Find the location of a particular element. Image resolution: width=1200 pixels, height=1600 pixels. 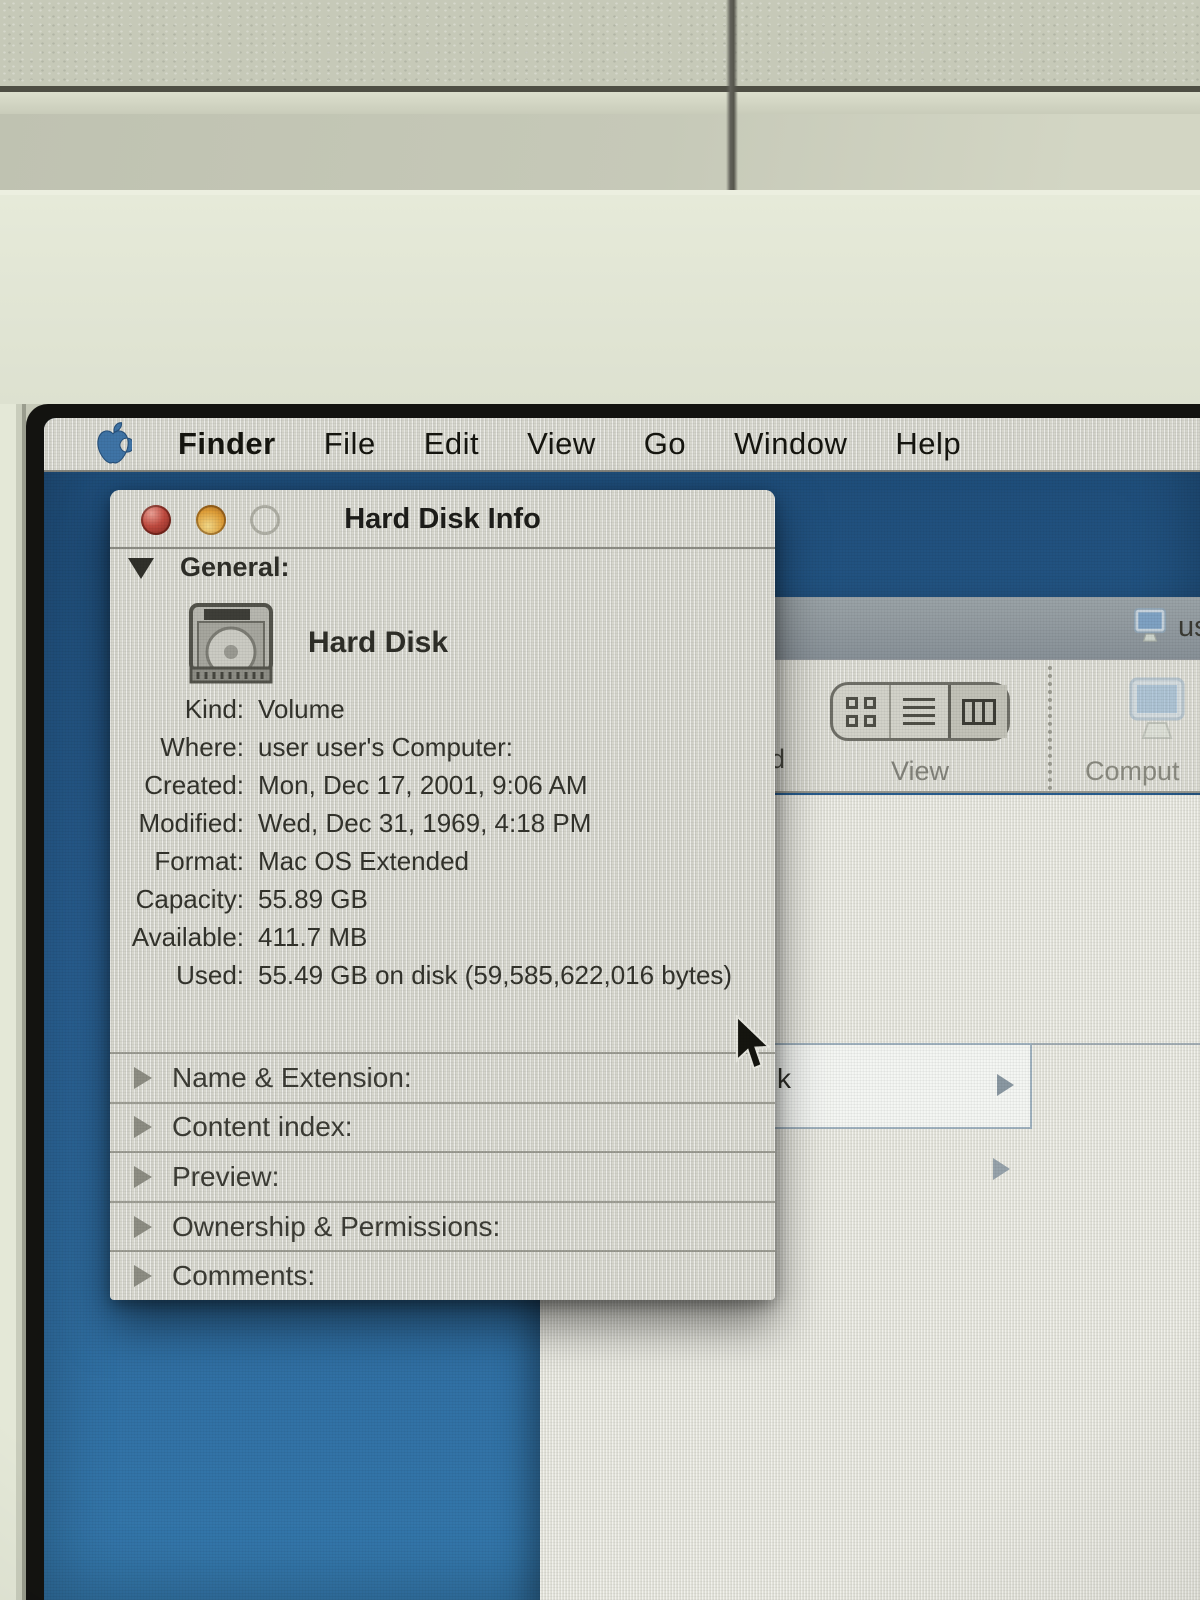

list-view-button is located at coordinates (918, 711).